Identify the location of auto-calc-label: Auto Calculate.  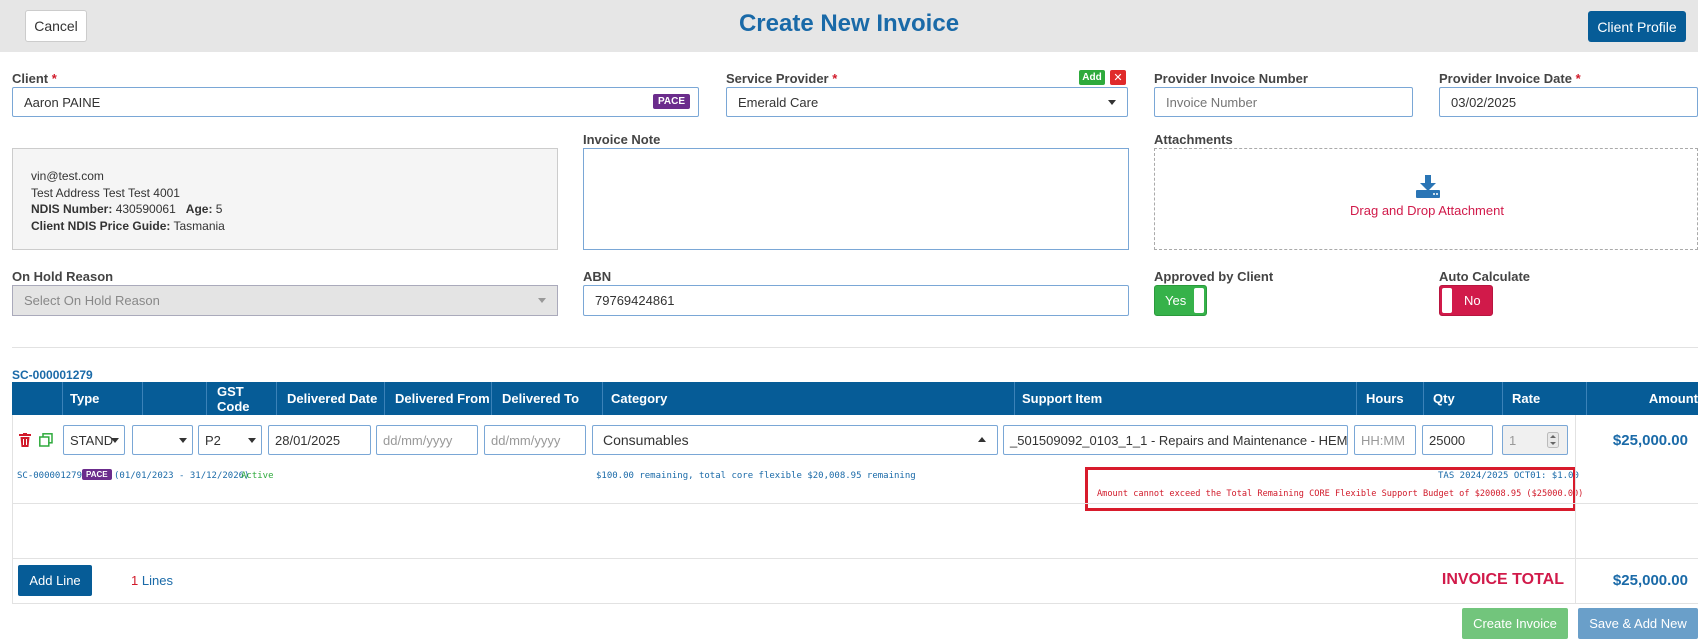
(1485, 276).